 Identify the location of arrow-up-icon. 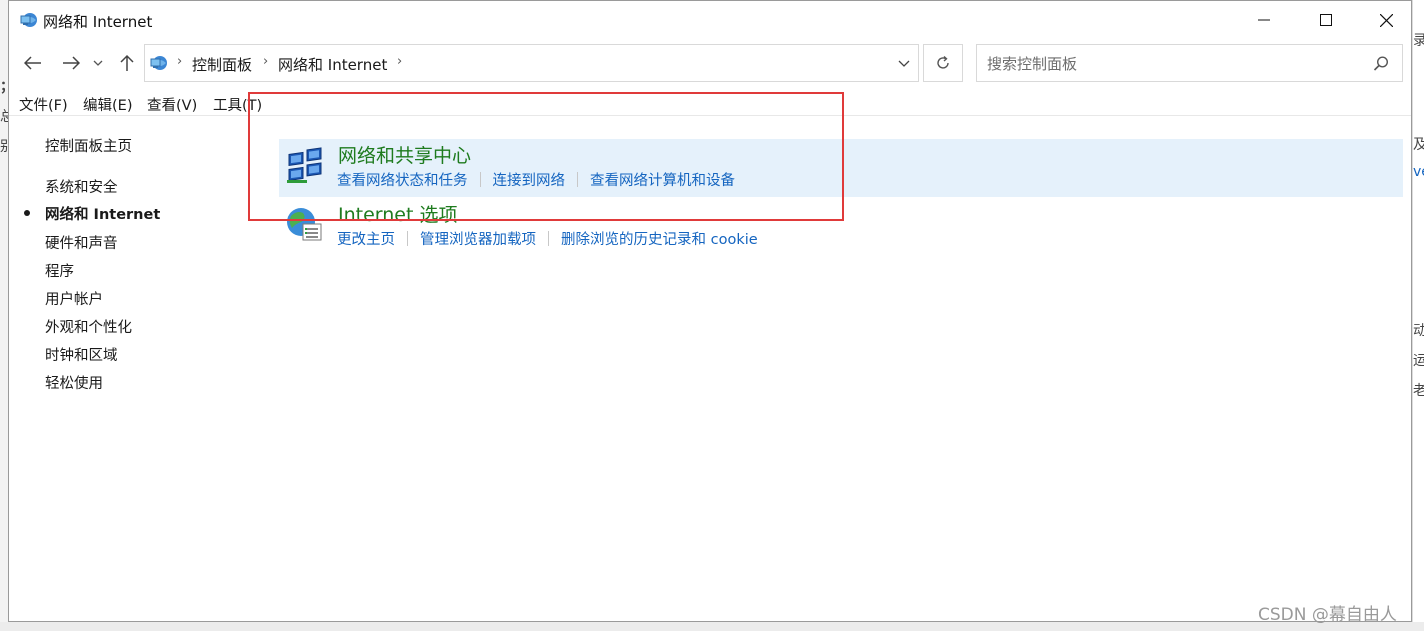
(127, 62).